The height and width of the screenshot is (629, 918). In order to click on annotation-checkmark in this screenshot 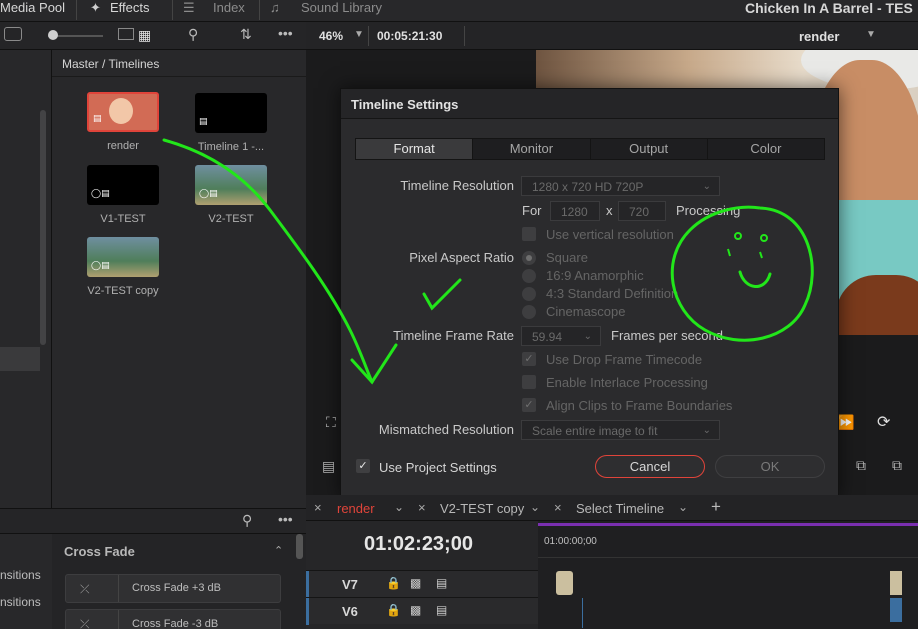, I will do `click(442, 294)`.